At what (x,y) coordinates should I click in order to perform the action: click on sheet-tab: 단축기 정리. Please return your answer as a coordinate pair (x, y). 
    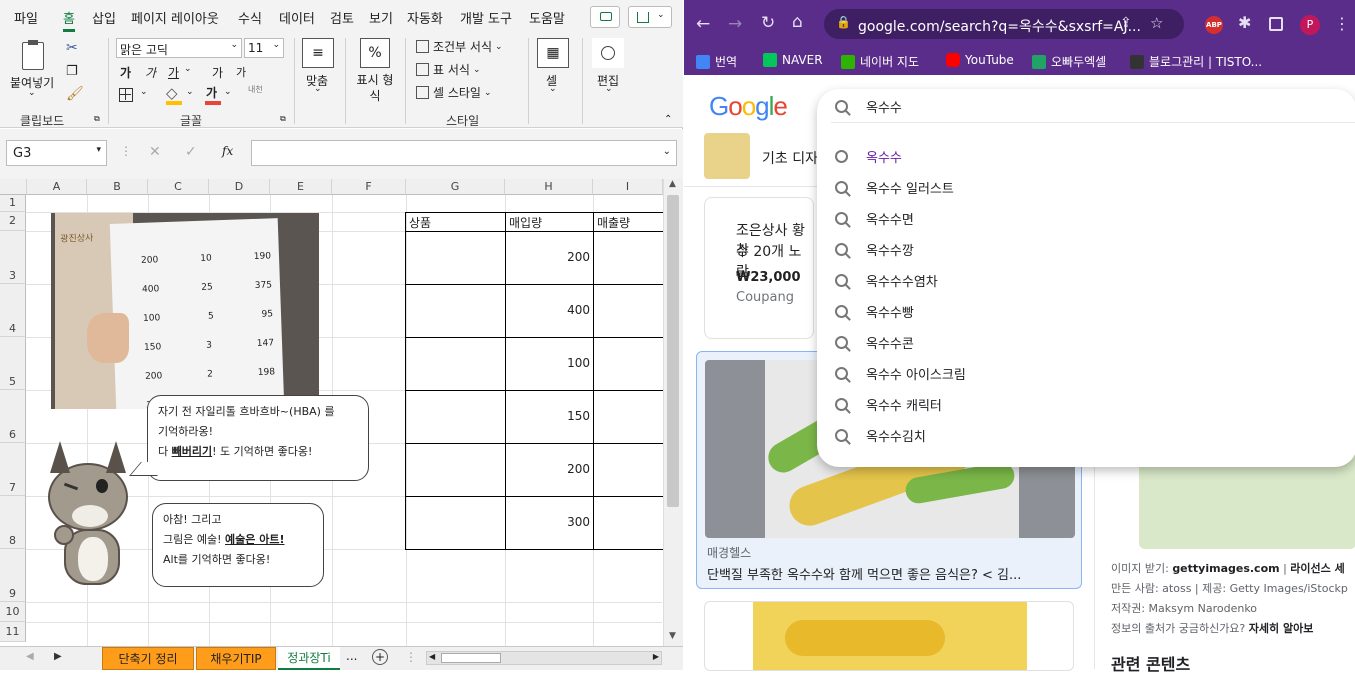
    Looking at the image, I should click on (148, 658).